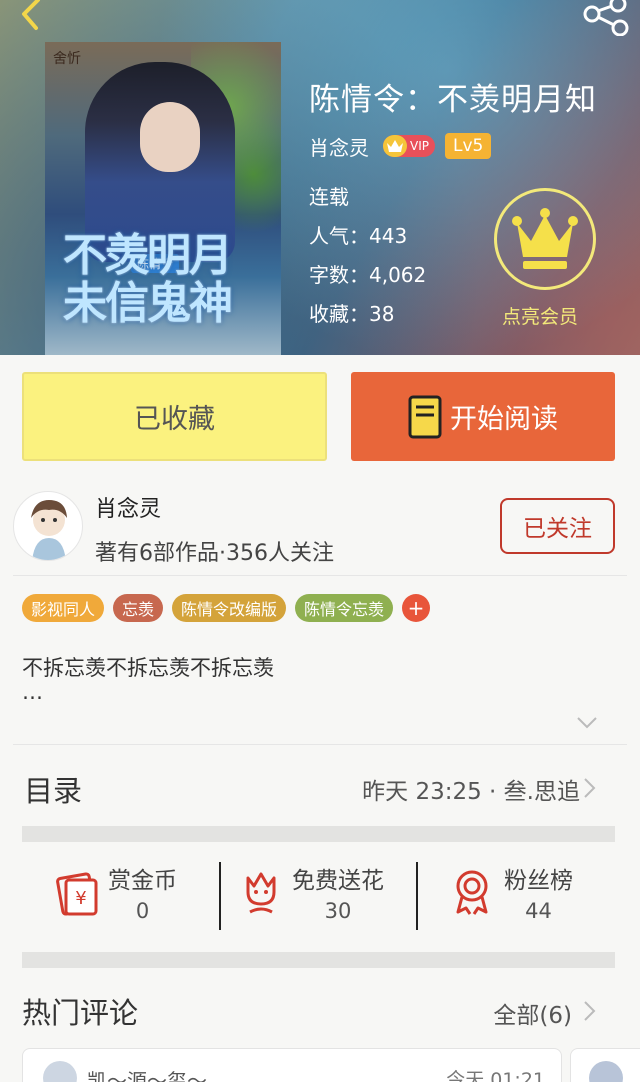  Describe the element at coordinates (80, 1013) in the screenshot. I see `hot-comments-title: 热门评论` at that location.